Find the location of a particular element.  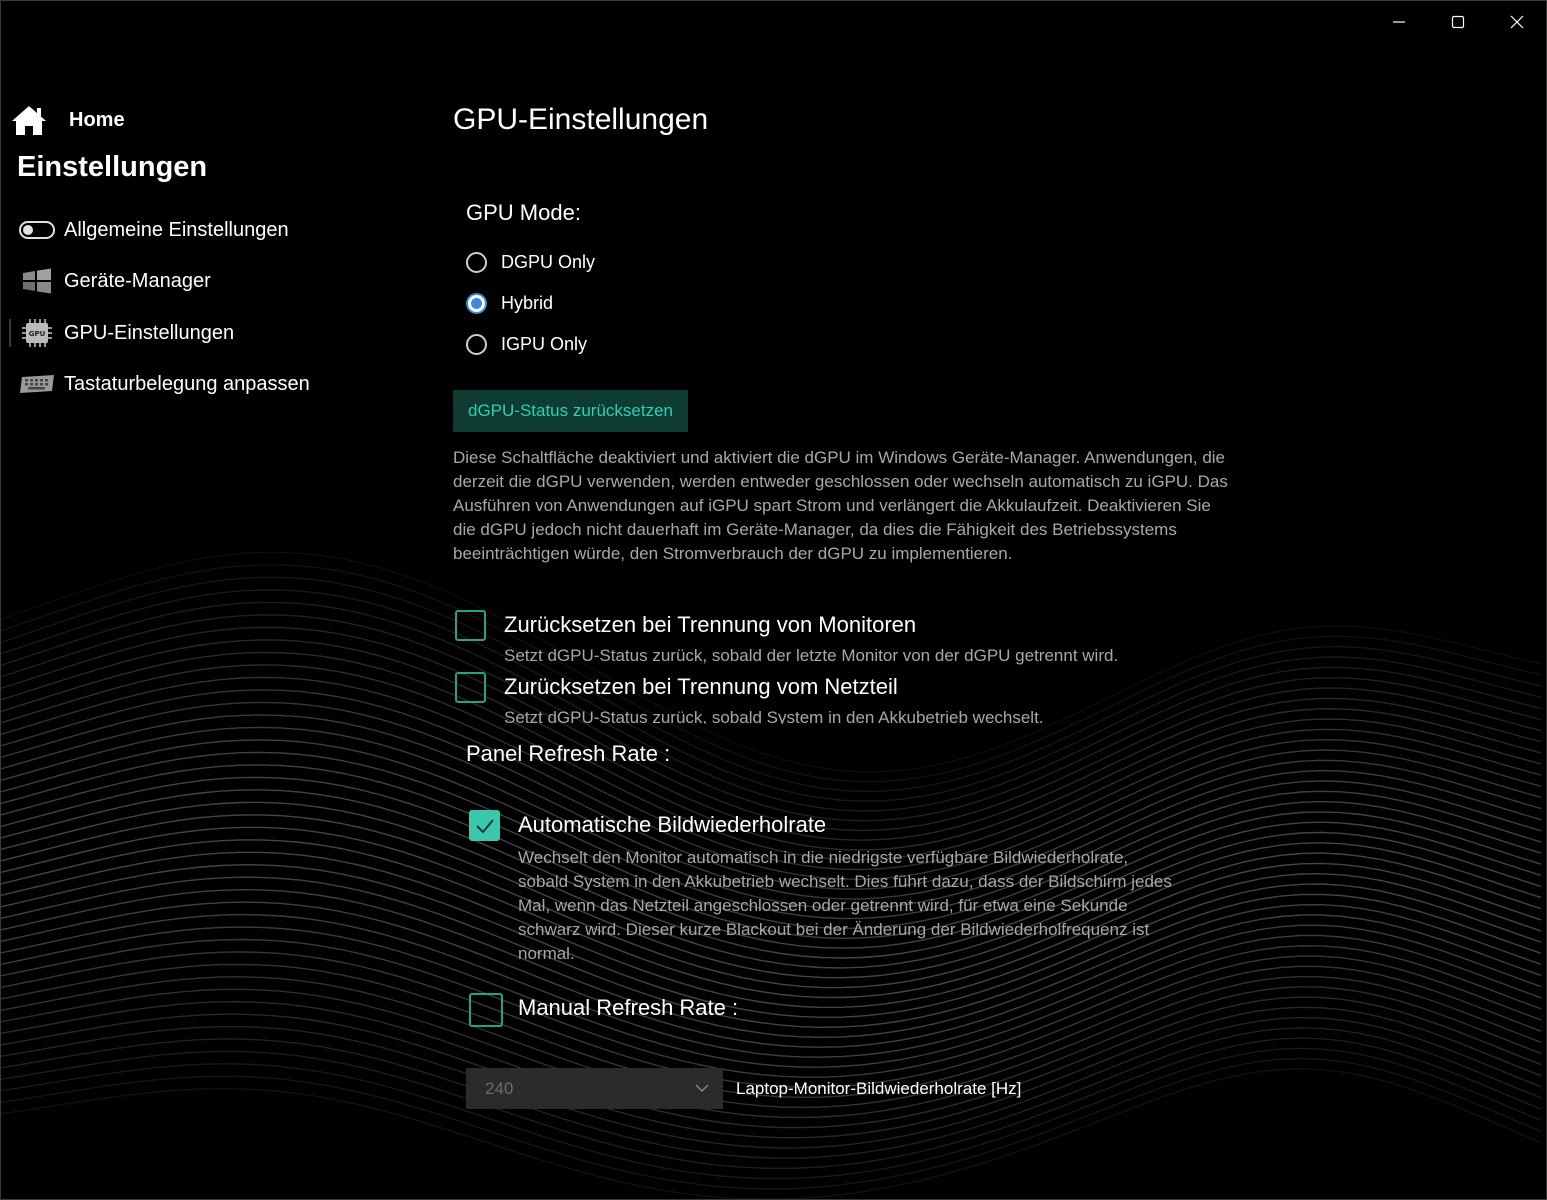

gpu-chip-icon: GPU is located at coordinates (37, 333).